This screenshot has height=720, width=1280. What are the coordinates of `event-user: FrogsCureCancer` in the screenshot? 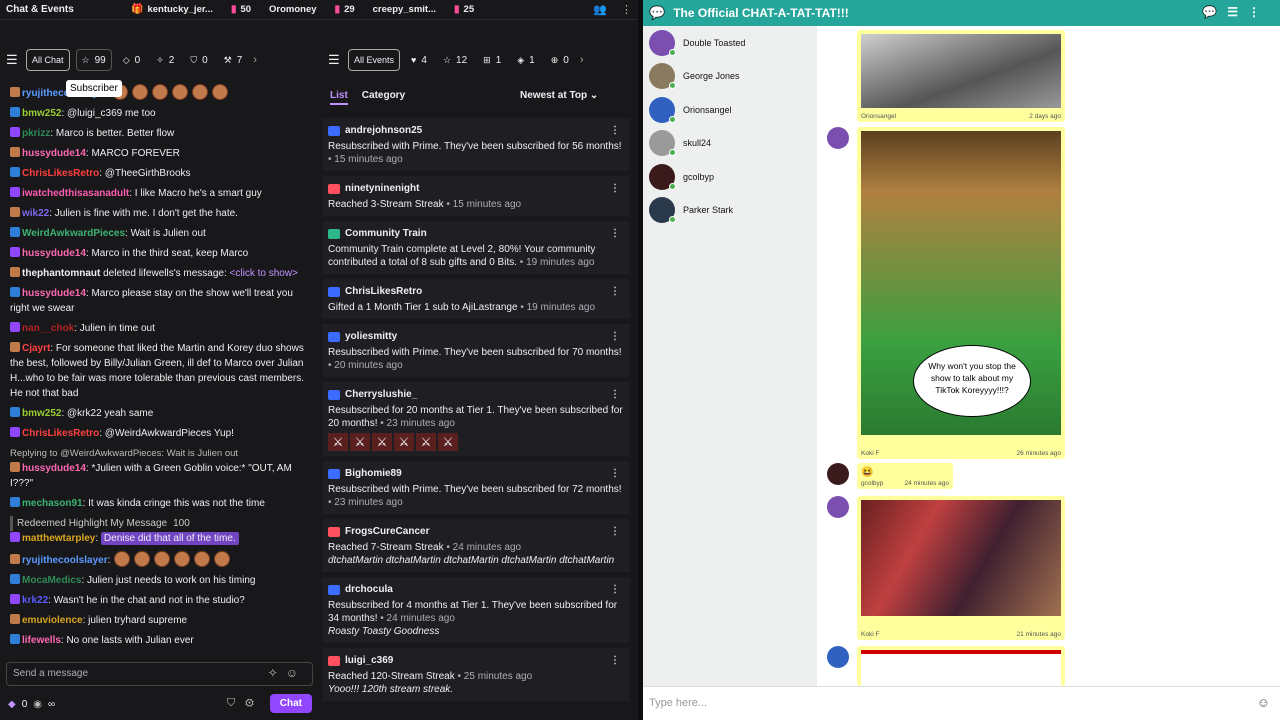 It's located at (387, 531).